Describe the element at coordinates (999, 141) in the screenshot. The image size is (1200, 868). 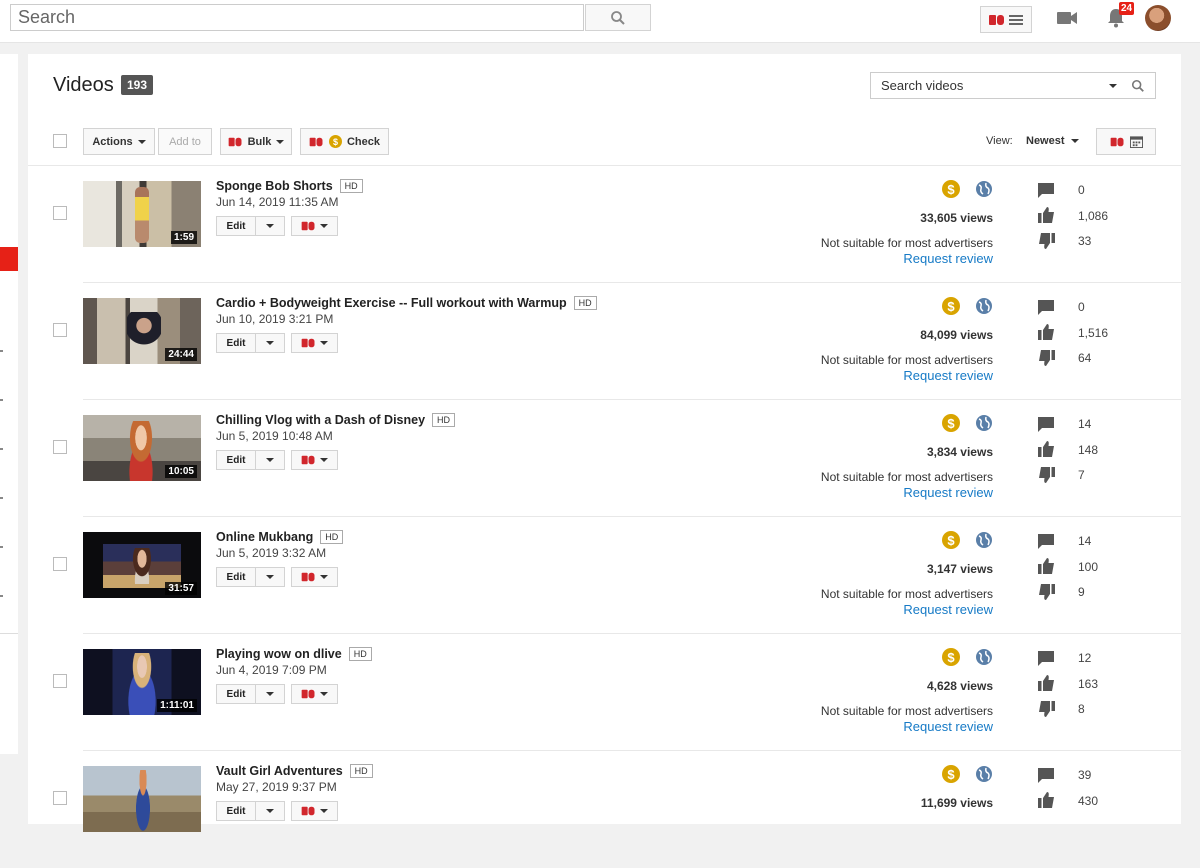
I see `view-label: View:` at that location.